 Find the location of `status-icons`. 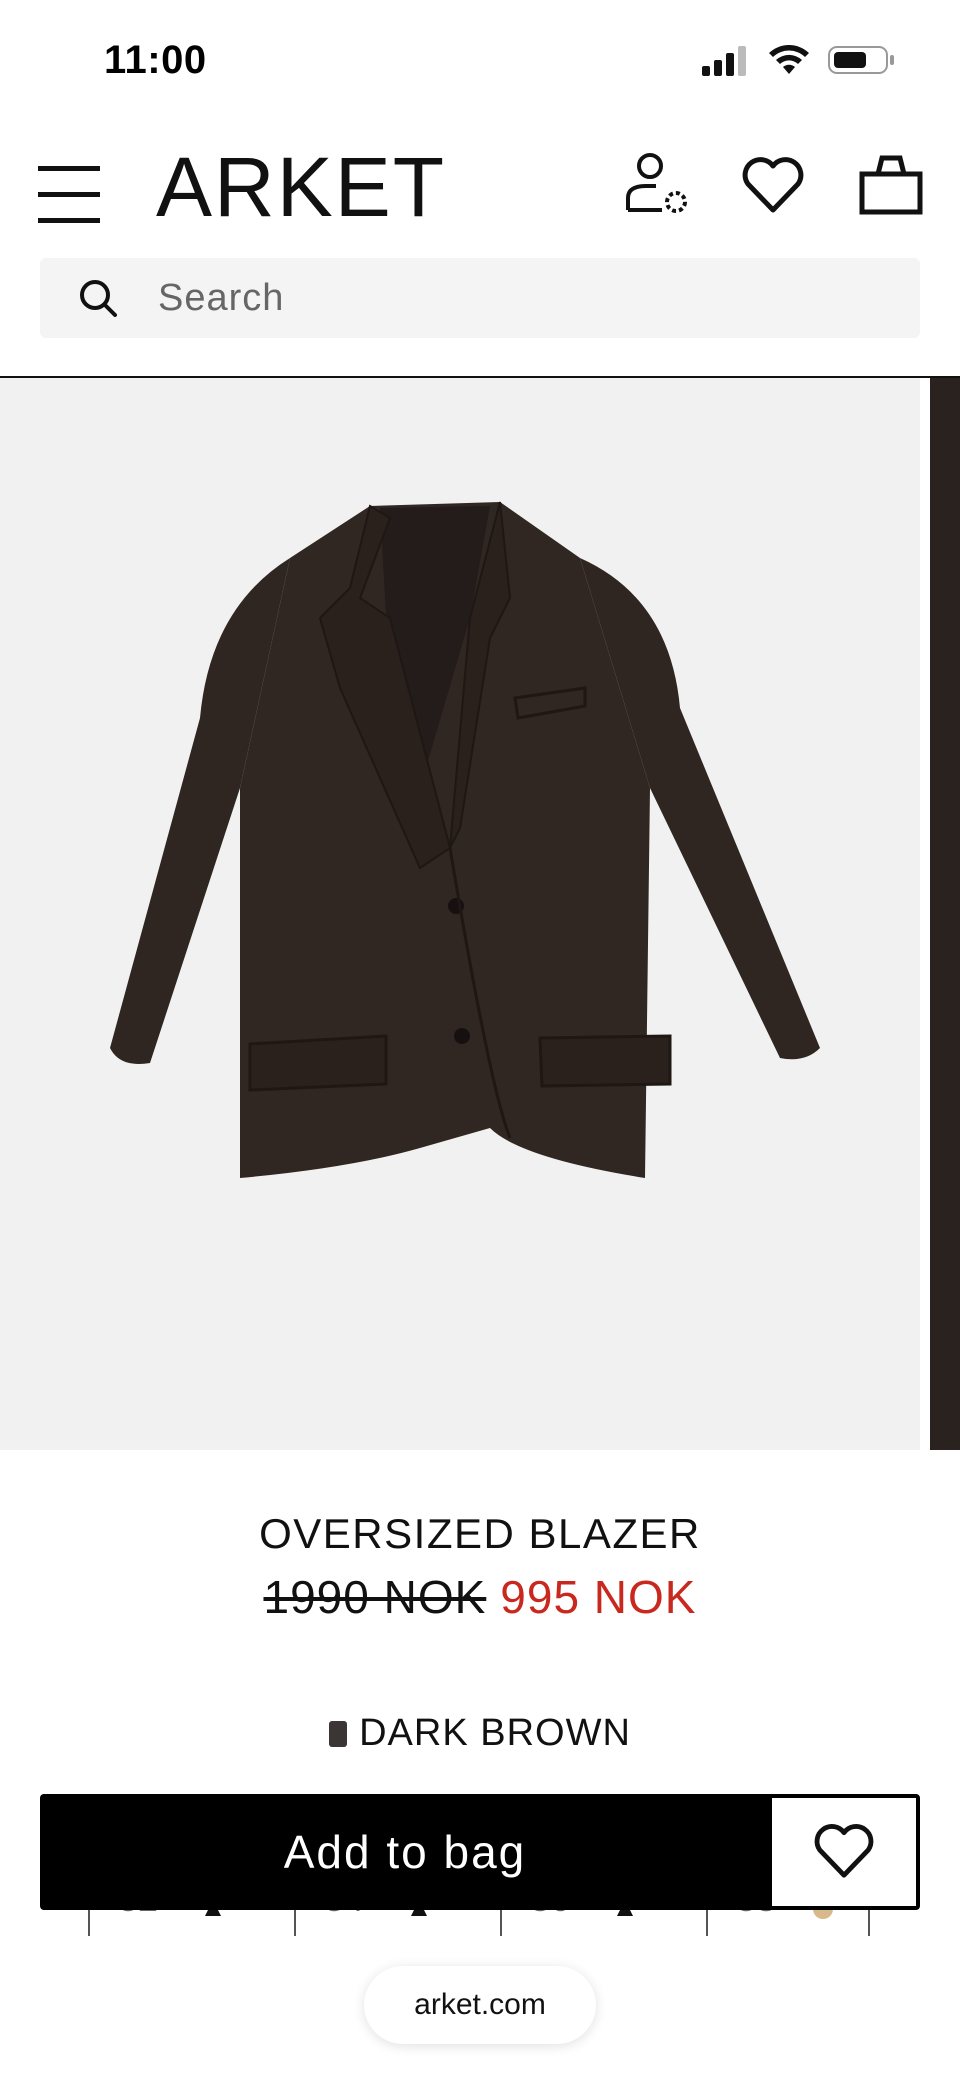

status-icons is located at coordinates (799, 60).